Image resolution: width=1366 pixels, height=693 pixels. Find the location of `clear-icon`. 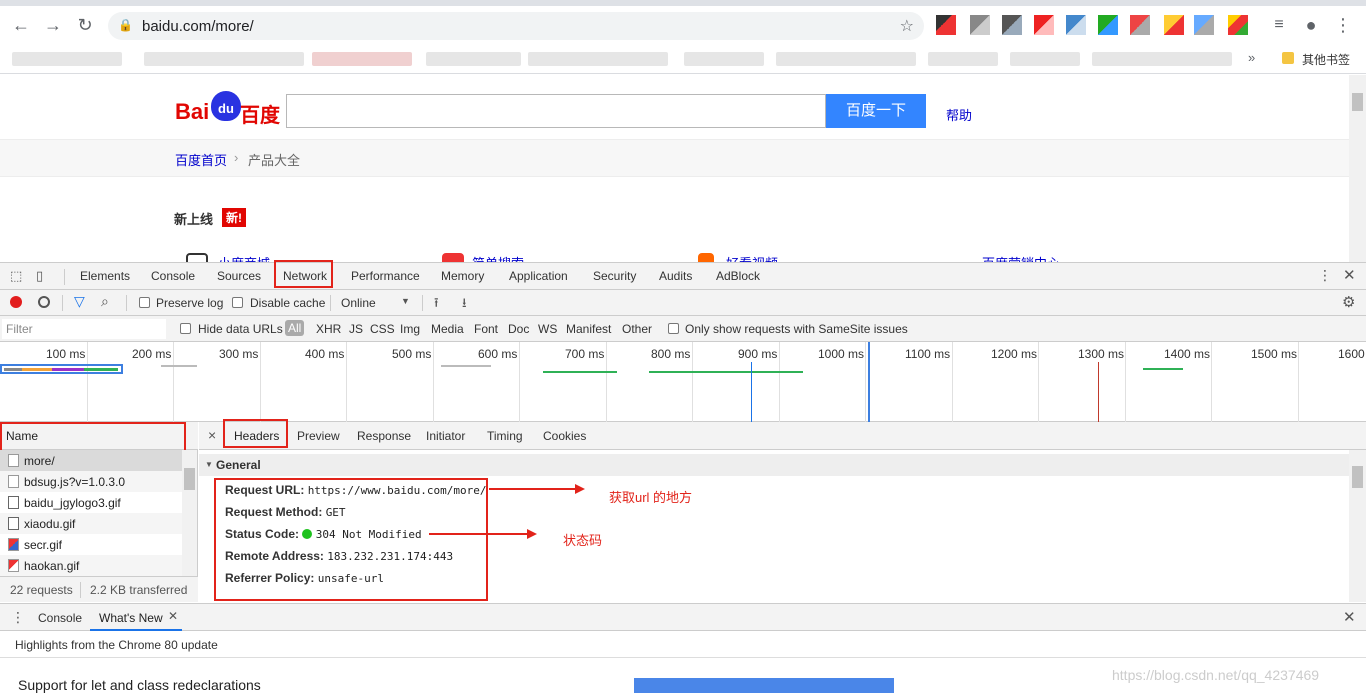

clear-icon is located at coordinates (44, 302).